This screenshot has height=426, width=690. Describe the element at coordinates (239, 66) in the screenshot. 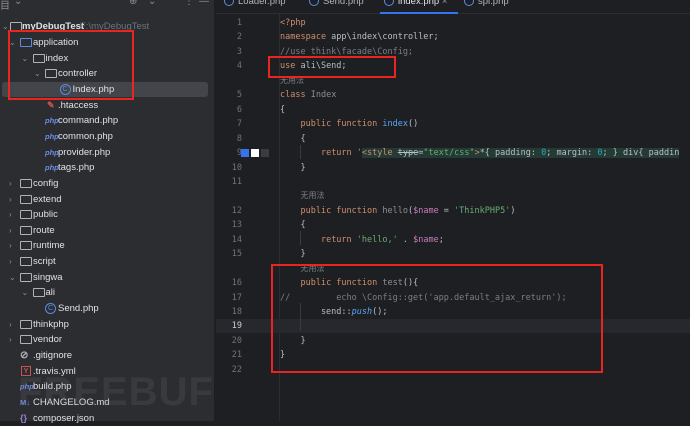

I see `line-number: 4` at that location.